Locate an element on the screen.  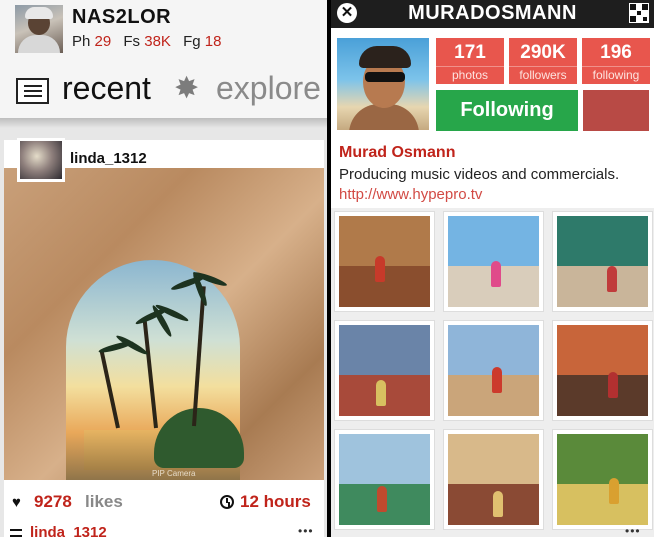
profile-title: MURADOSMANN is located at coordinates (492, 13).